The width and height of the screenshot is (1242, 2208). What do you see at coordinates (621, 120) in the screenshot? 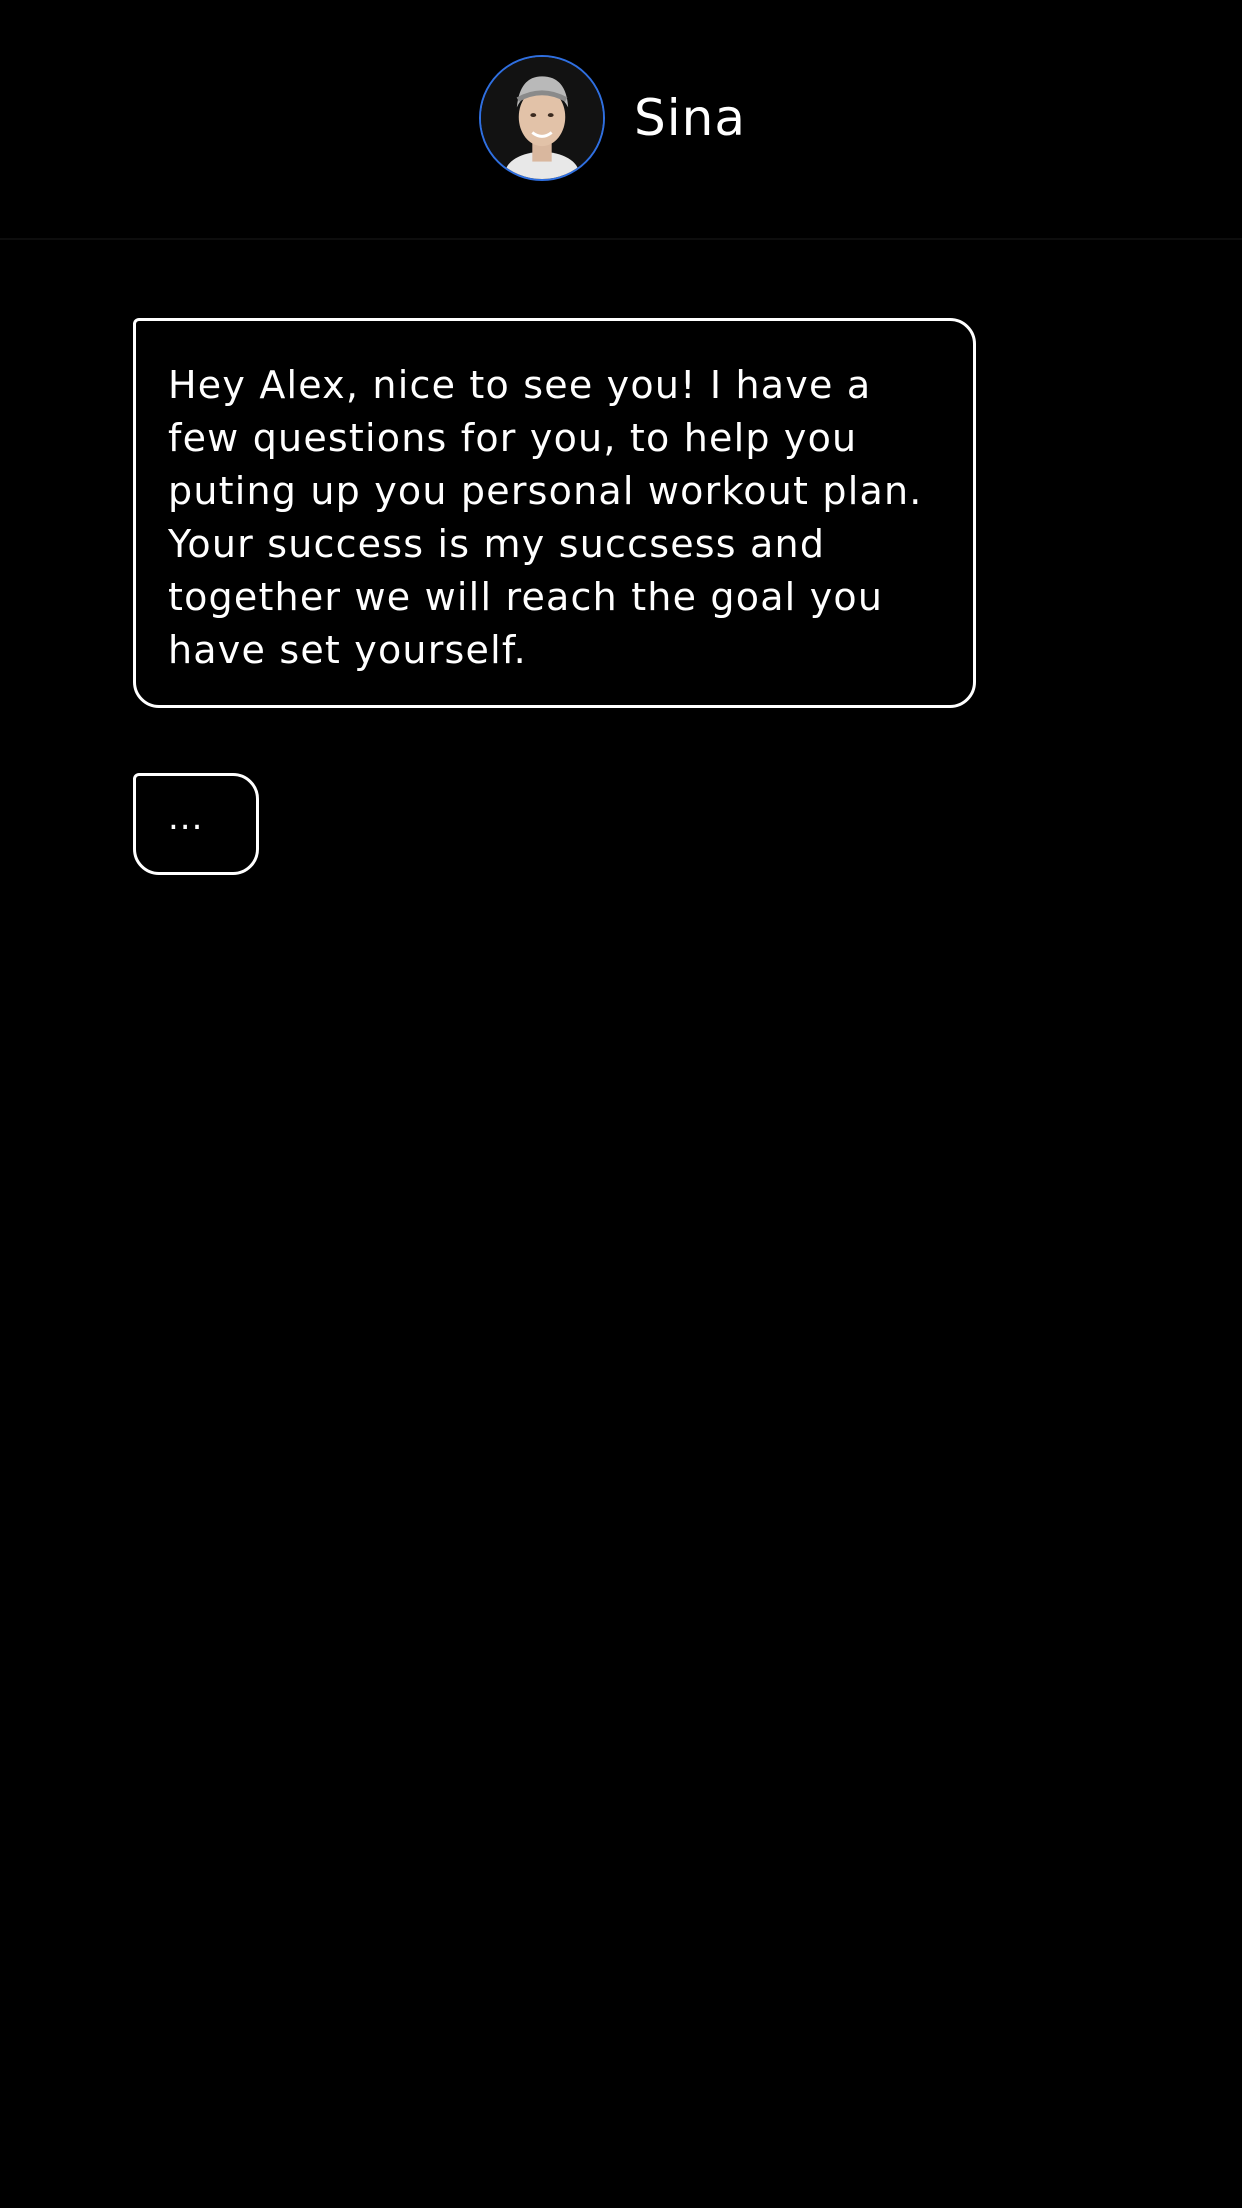
I see `chat-header: Sina` at bounding box center [621, 120].